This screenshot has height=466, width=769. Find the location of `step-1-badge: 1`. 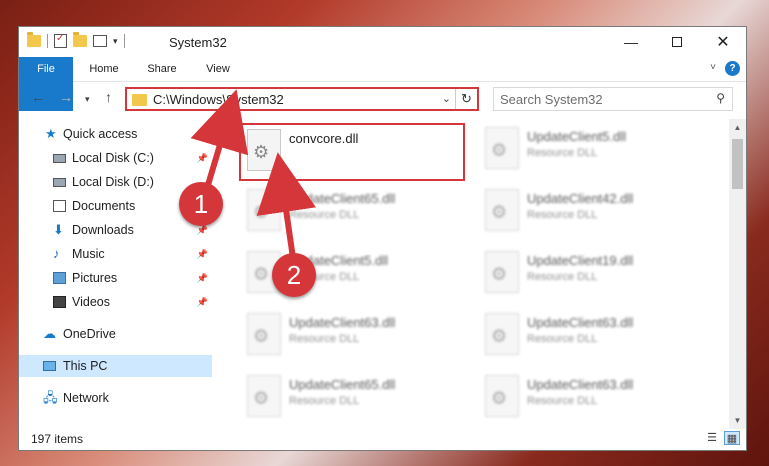

step-1-badge: 1 is located at coordinates (201, 204).